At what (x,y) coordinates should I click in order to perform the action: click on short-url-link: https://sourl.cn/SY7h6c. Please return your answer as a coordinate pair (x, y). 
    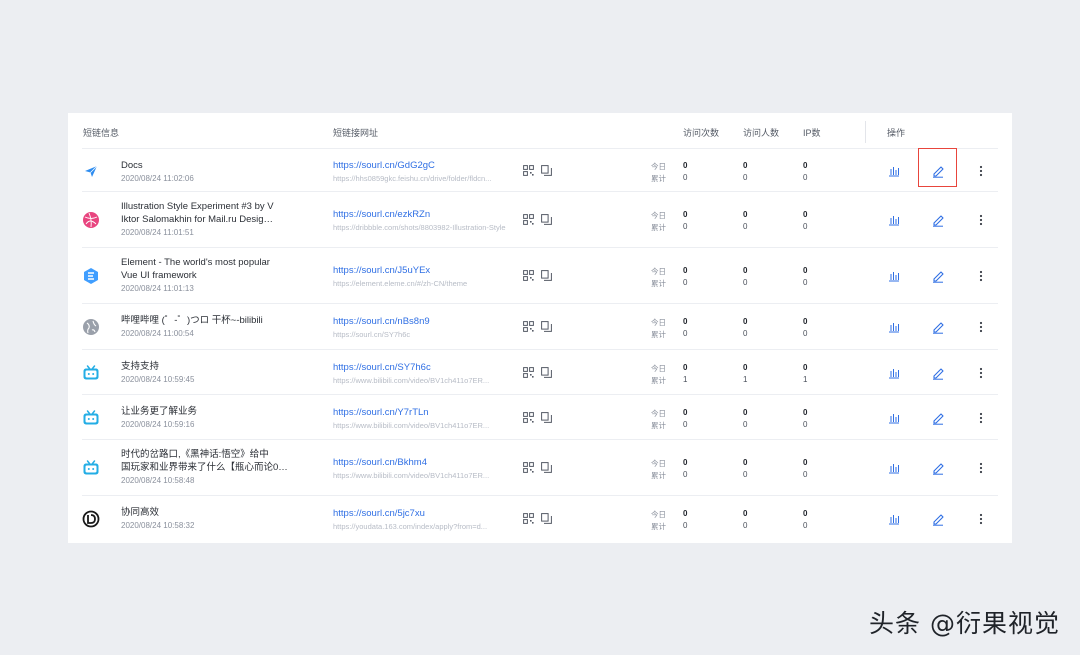
    Looking at the image, I should click on (382, 367).